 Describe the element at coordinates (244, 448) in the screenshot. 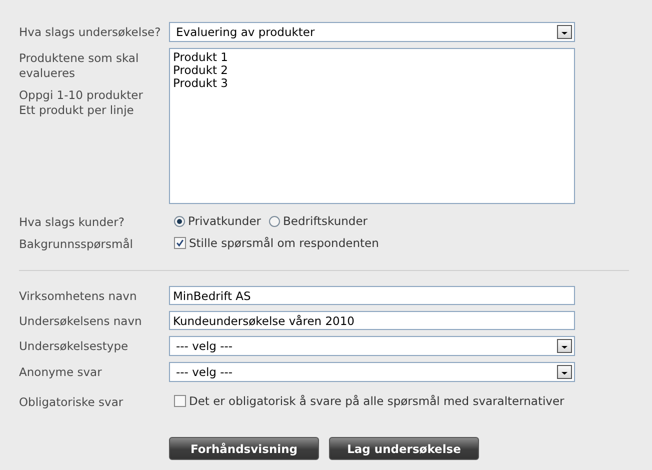

I see `action-button: Forhåndsvisning` at that location.